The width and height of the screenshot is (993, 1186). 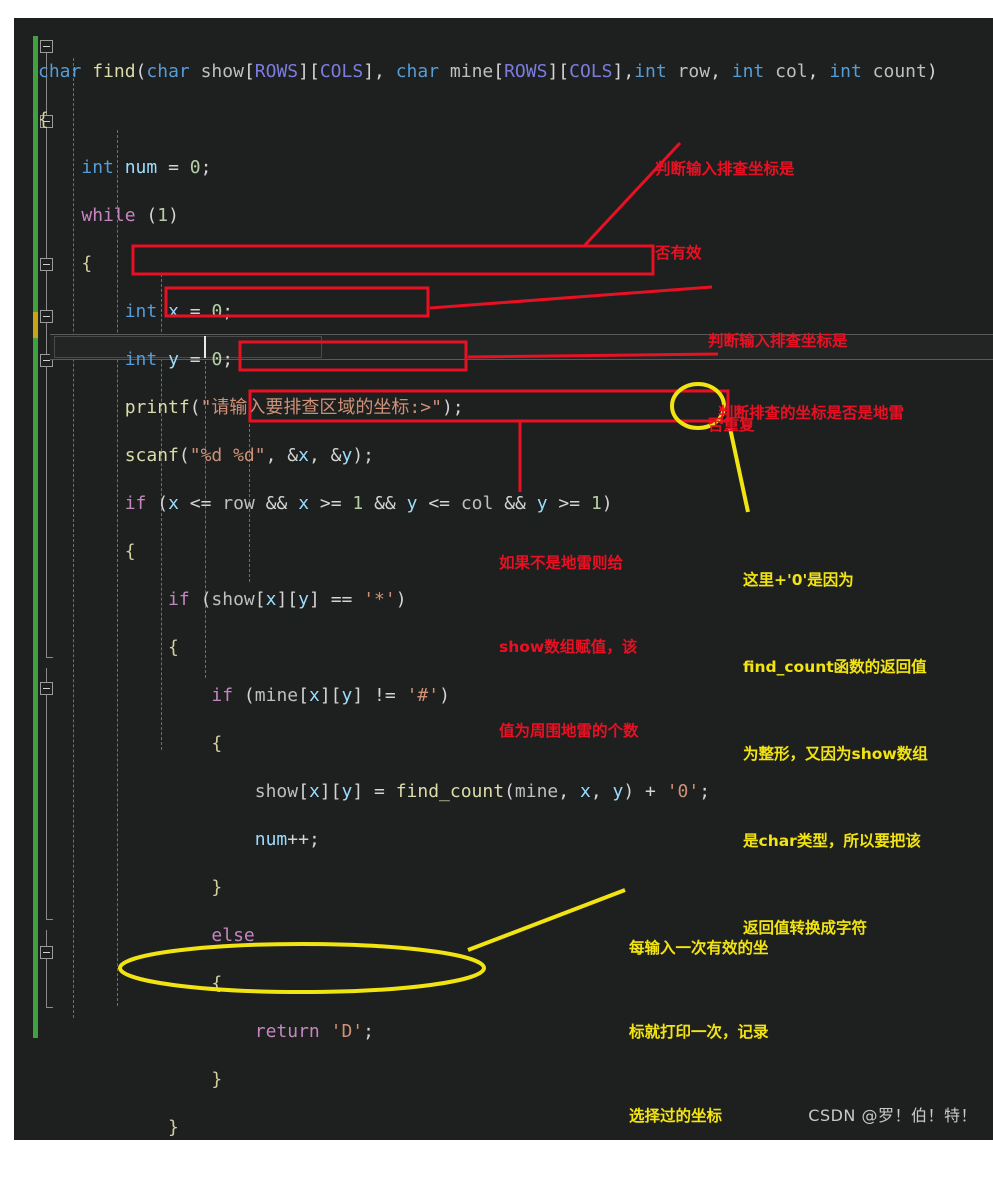 What do you see at coordinates (488, 120) in the screenshot?
I see `code-line: {` at bounding box center [488, 120].